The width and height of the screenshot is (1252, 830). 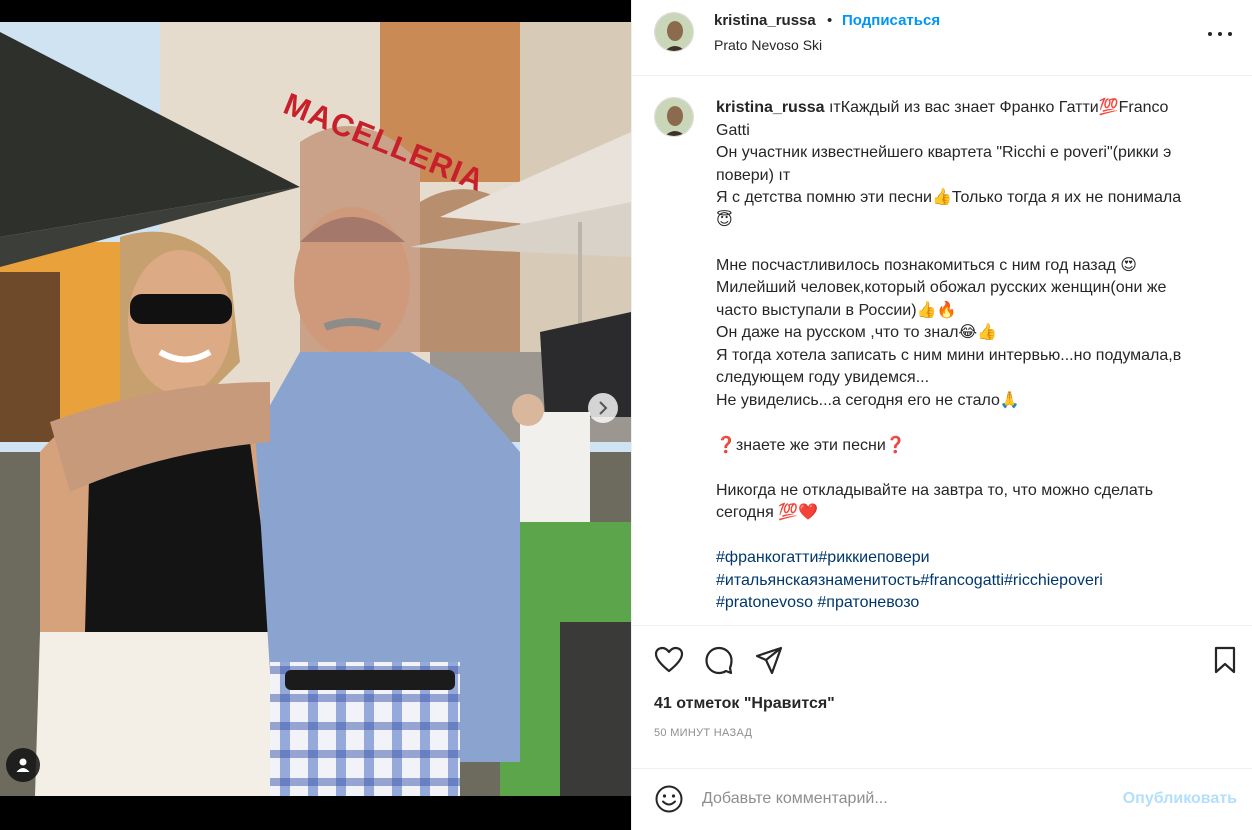 I want to click on comment-bar: Опубликовать, so click(x=942, y=799).